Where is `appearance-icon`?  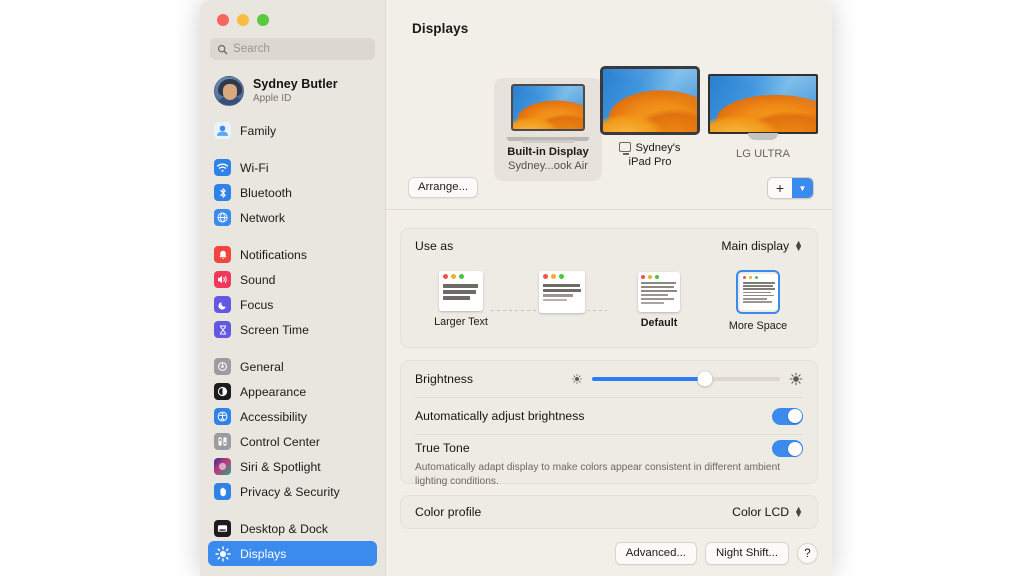 appearance-icon is located at coordinates (222, 391).